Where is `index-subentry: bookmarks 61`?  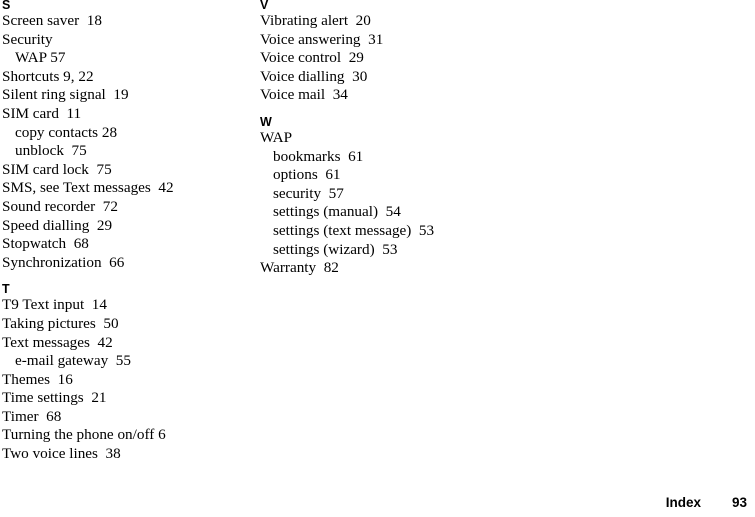 index-subentry: bookmarks 61 is located at coordinates (410, 157).